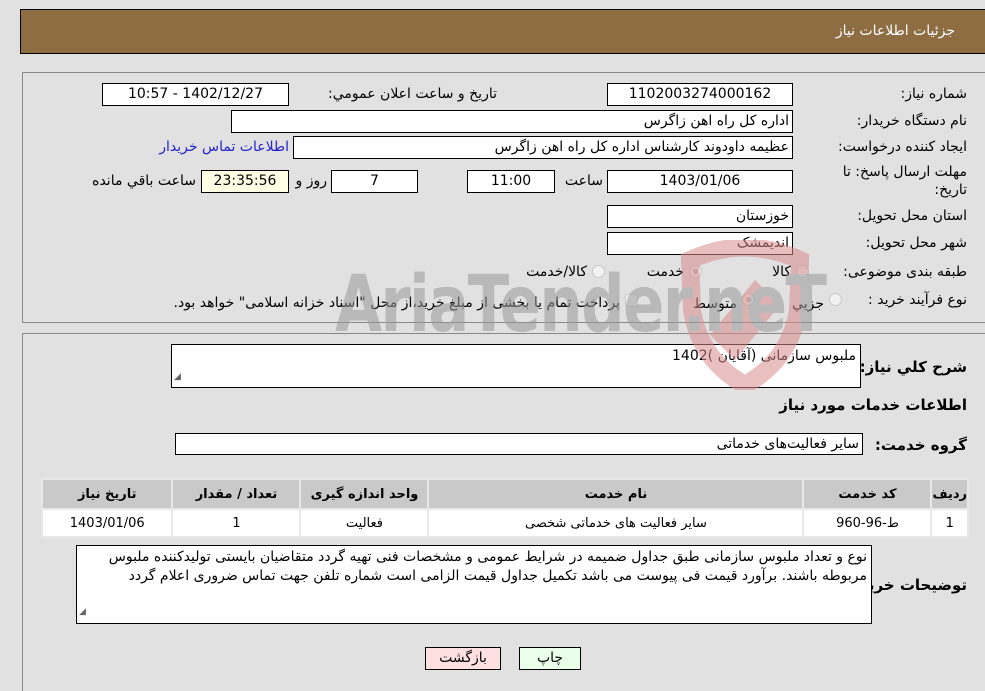 The height and width of the screenshot is (691, 985). What do you see at coordinates (364, 494) in the screenshot?
I see `col-header-unit: واحد اندازه گیری` at bounding box center [364, 494].